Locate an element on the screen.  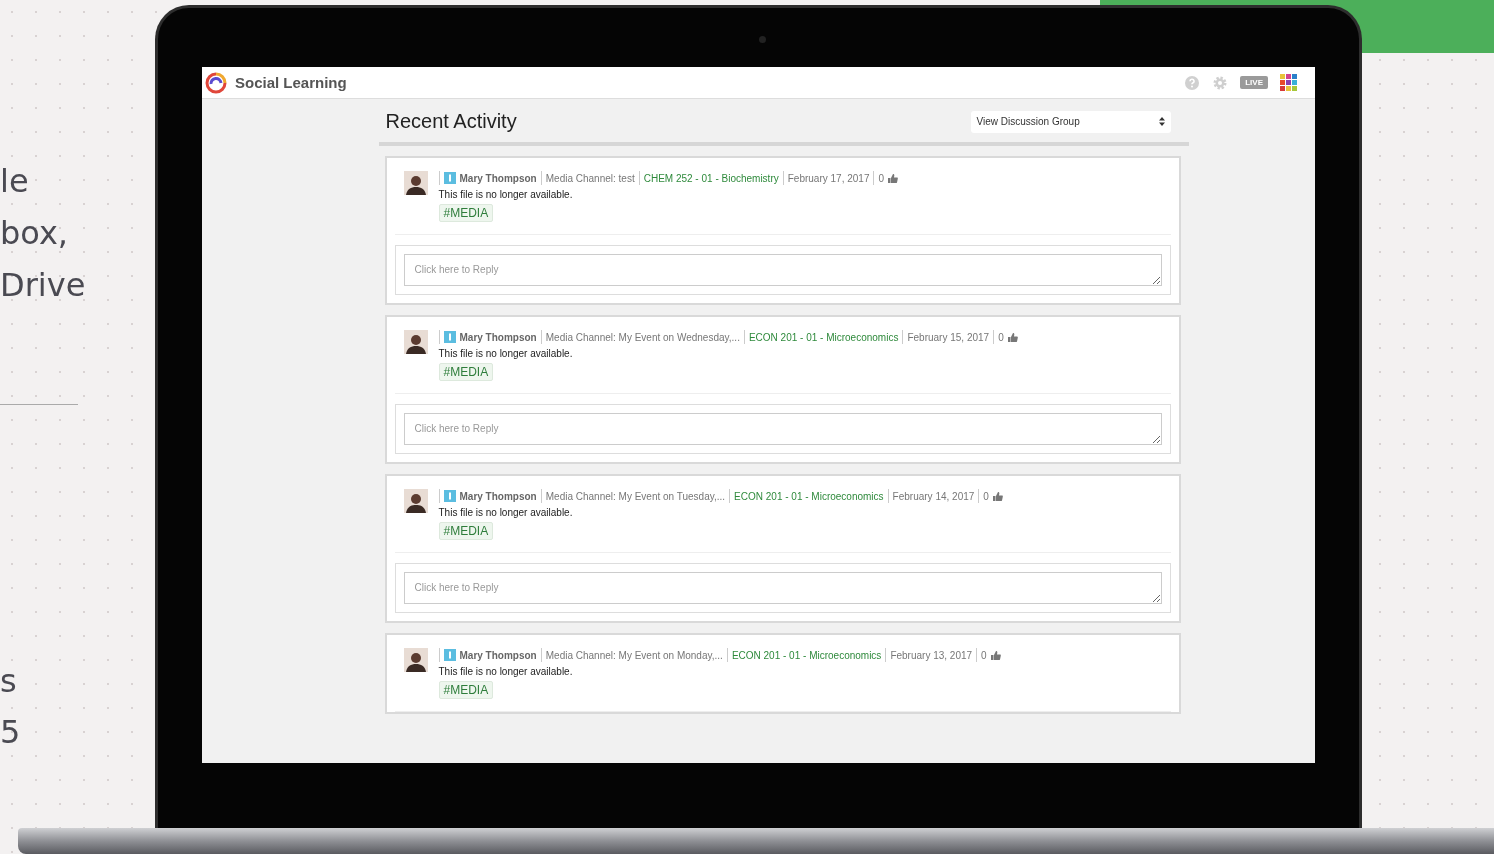
backdrop-text: Drive is located at coordinates (43, 285).